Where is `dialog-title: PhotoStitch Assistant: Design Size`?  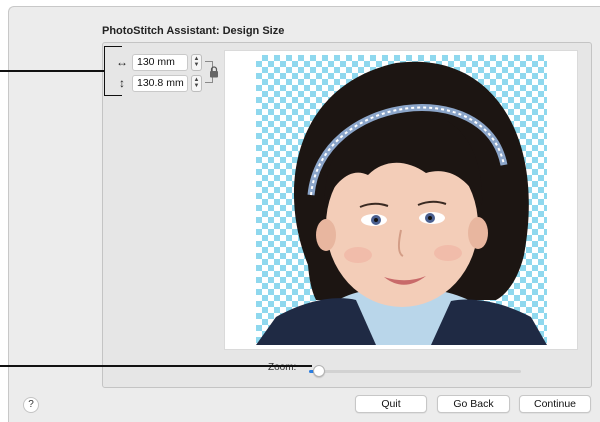
dialog-title: PhotoStitch Assistant: Design Size is located at coordinates (193, 31).